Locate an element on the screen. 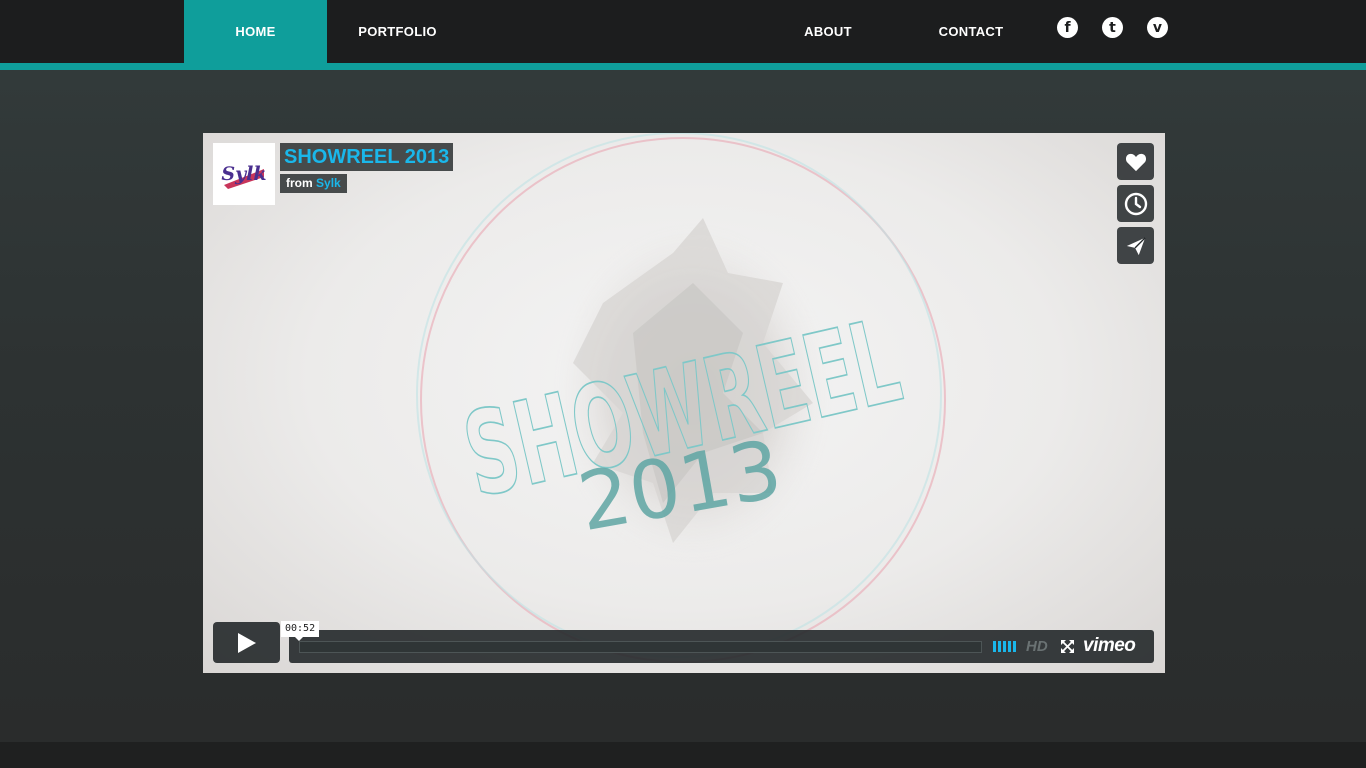  sylk-logo: Sylk is located at coordinates (244, 174).